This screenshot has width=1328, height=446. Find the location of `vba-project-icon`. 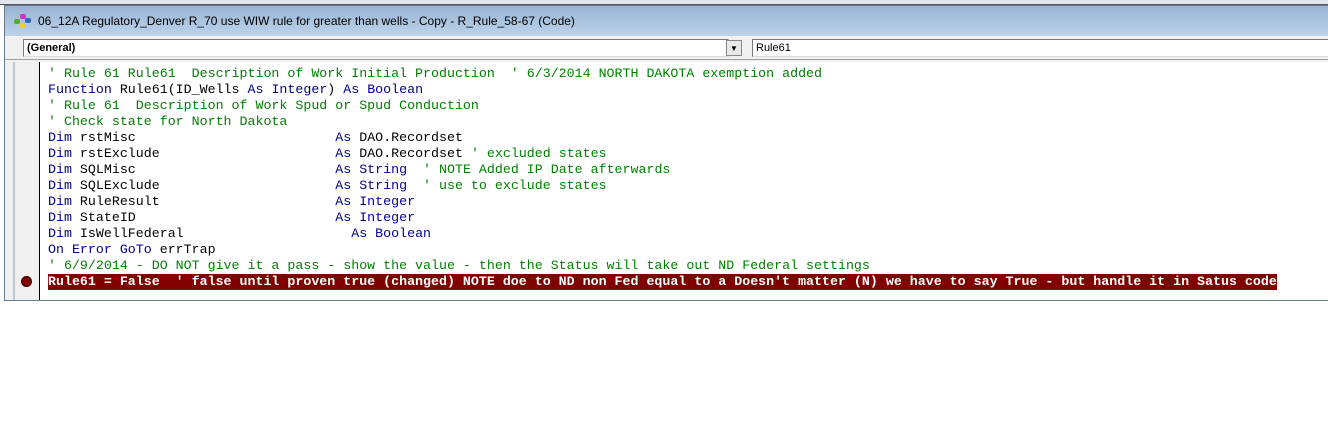

vba-project-icon is located at coordinates (23, 21).